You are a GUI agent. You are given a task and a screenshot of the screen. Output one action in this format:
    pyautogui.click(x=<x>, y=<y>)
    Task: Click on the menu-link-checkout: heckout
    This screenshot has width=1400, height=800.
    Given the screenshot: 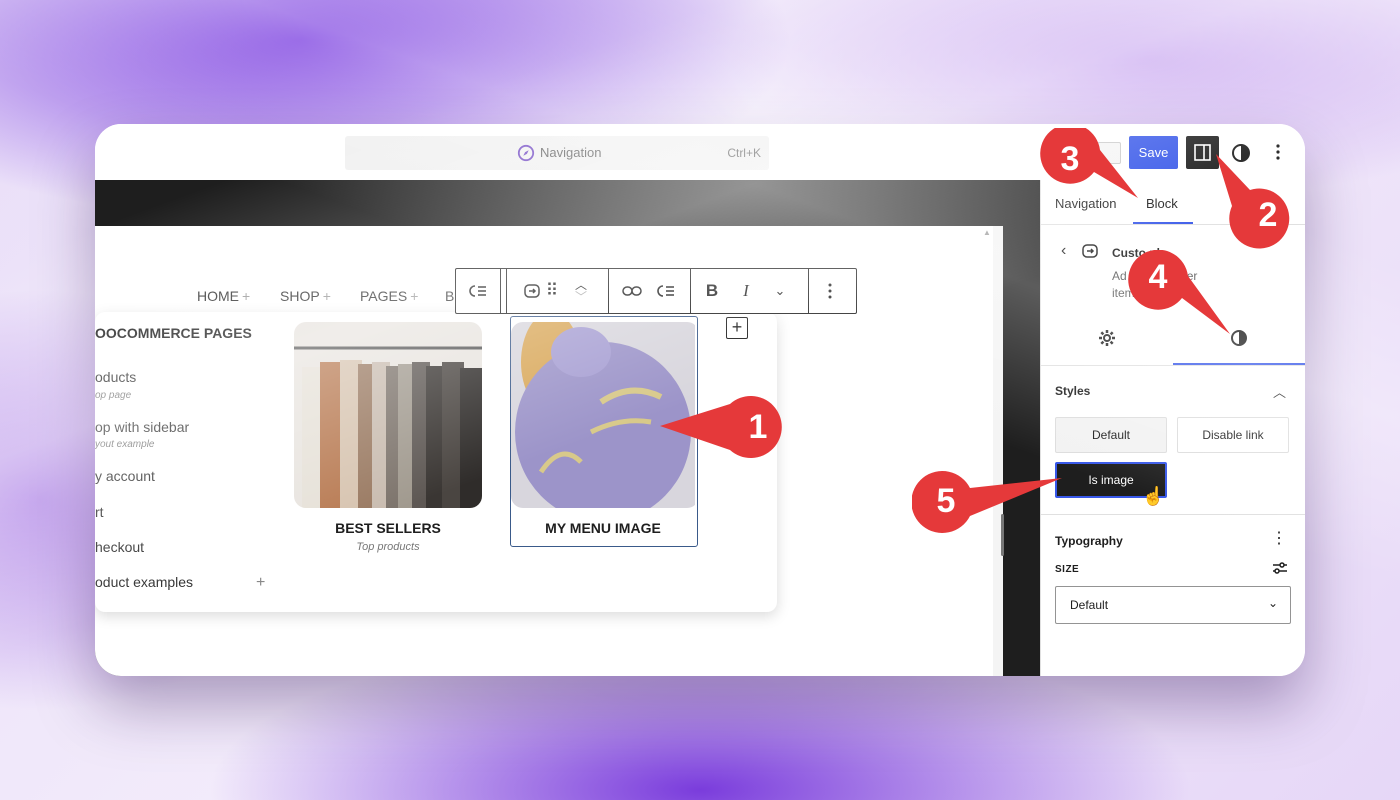 What is the action you would take?
    pyautogui.click(x=119, y=547)
    